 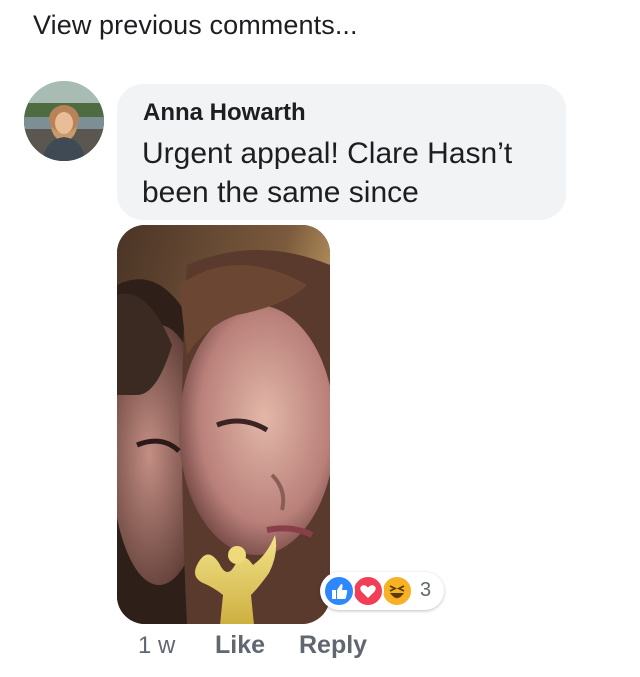 I want to click on reply-button: Reply, so click(x=333, y=645).